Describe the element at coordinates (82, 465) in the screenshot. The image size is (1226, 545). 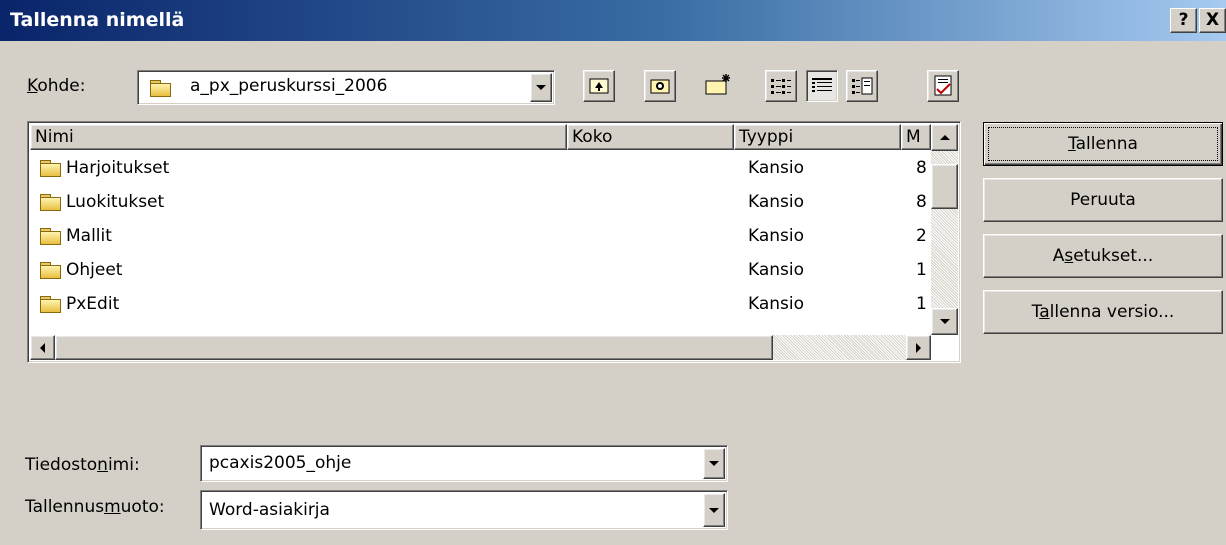
I see `filename-label: Tiedostonimi:` at that location.